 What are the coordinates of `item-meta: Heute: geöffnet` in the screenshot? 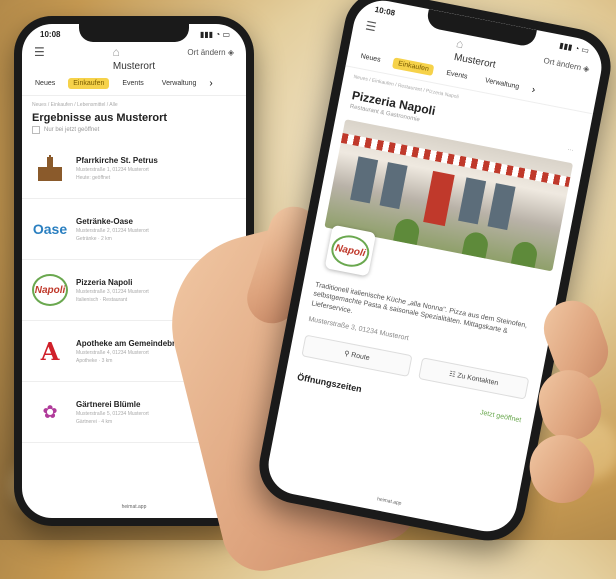 It's located at (93, 177).